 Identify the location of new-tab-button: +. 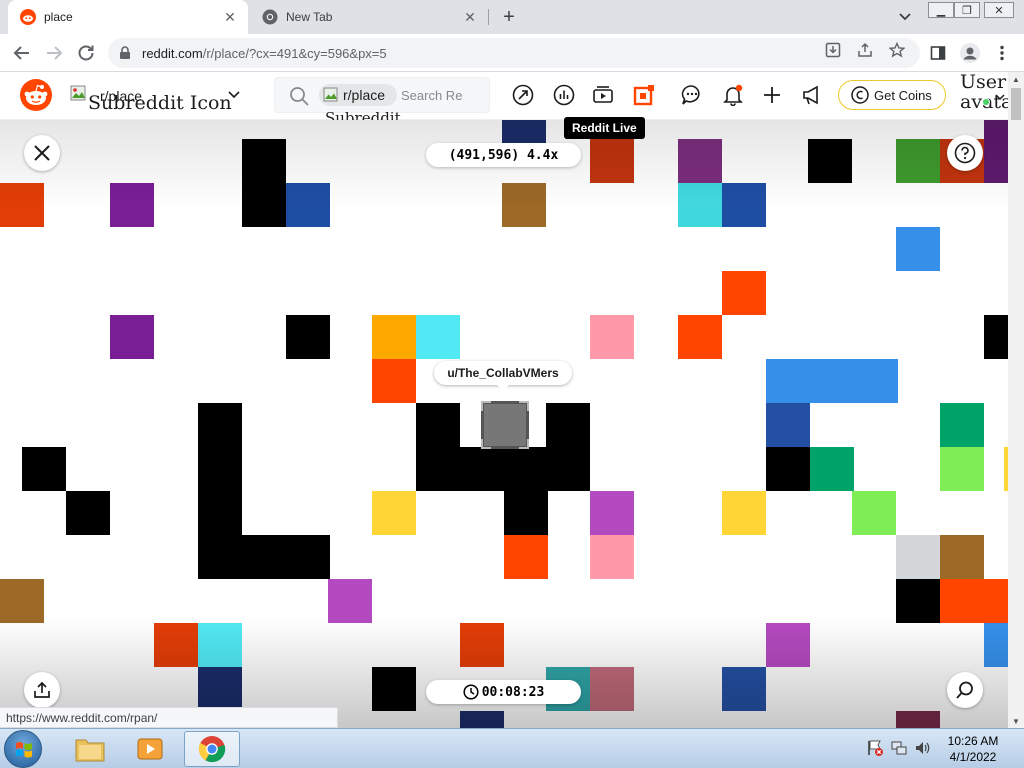
(509, 17).